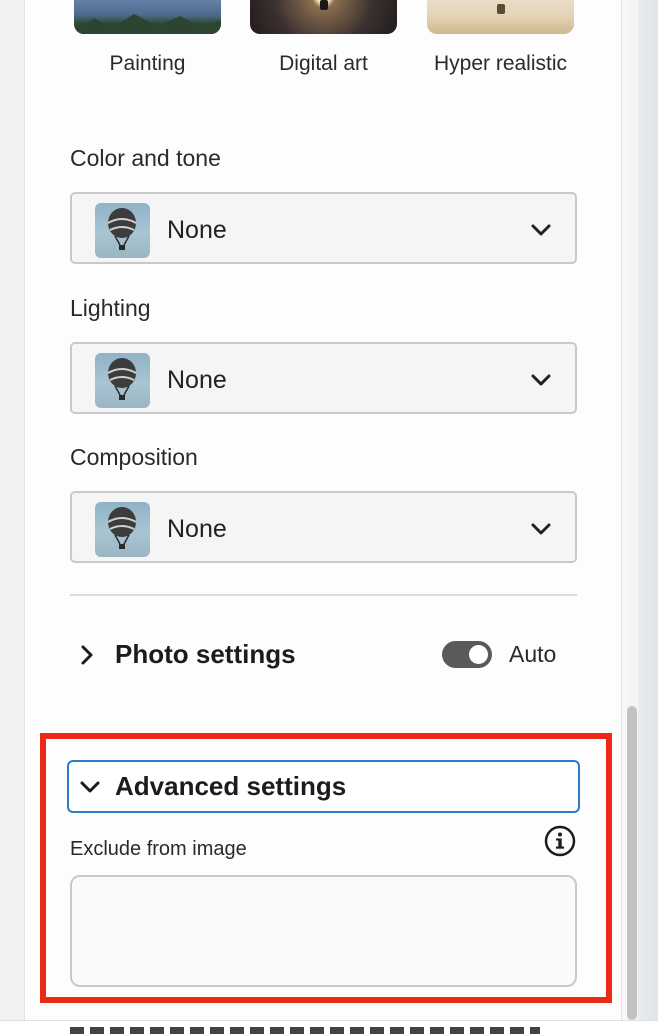 This screenshot has width=658, height=1034. Describe the element at coordinates (197, 529) in the screenshot. I see `composition-value: None` at that location.